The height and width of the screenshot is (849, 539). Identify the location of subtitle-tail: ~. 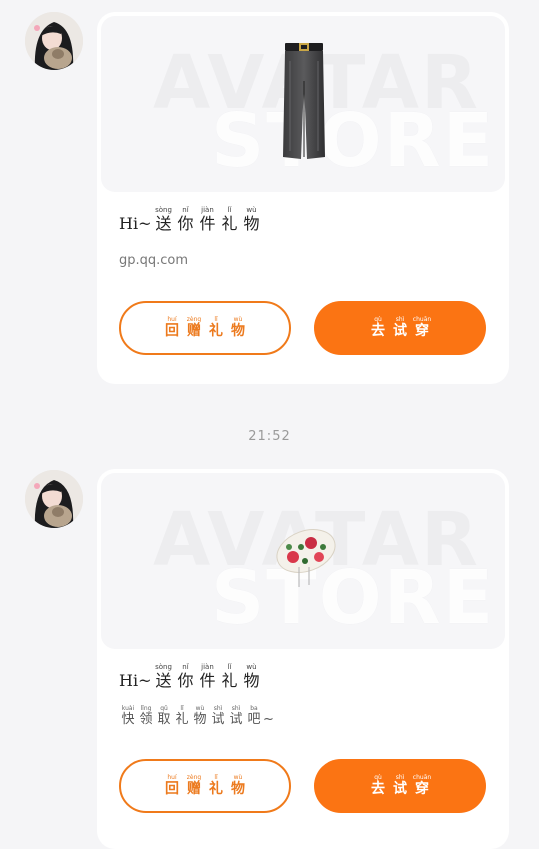
(268, 719).